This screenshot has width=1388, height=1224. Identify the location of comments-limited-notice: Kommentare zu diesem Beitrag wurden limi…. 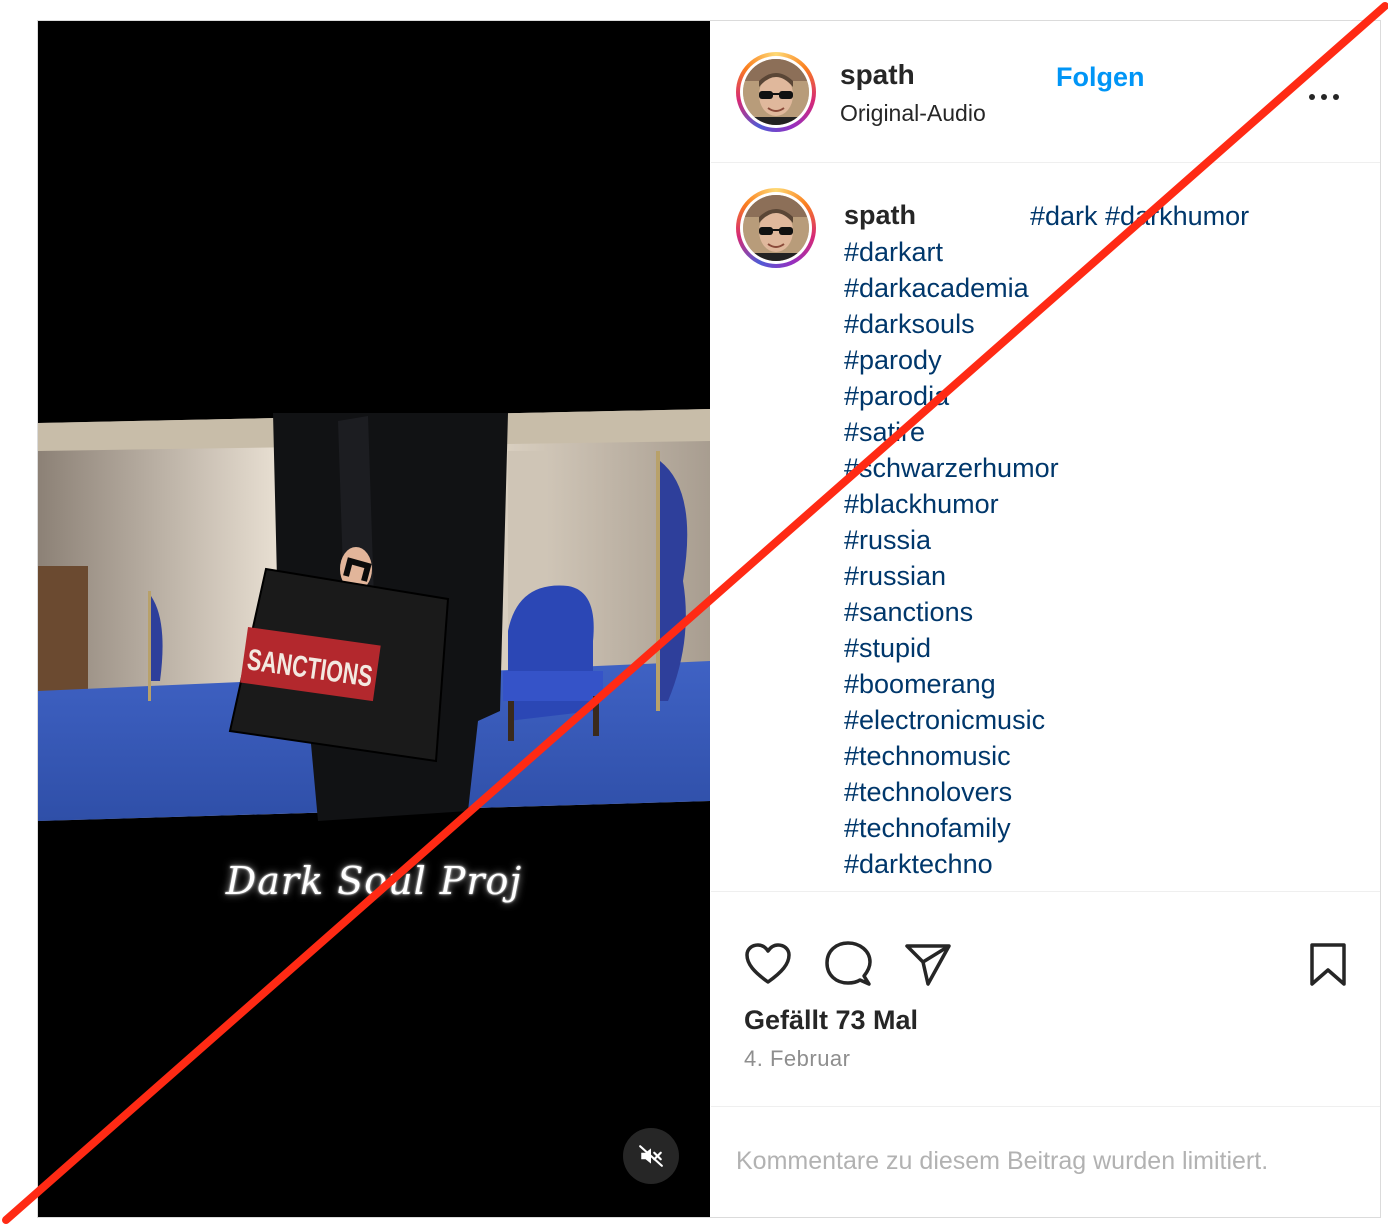
(1002, 1161).